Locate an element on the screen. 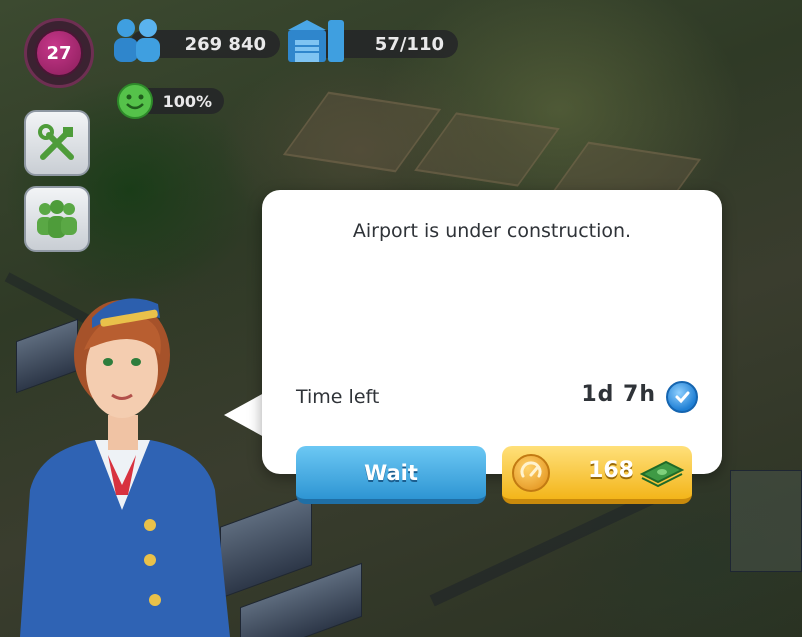 The image size is (802, 637). time-left-value: 1d 7h is located at coordinates (618, 394).